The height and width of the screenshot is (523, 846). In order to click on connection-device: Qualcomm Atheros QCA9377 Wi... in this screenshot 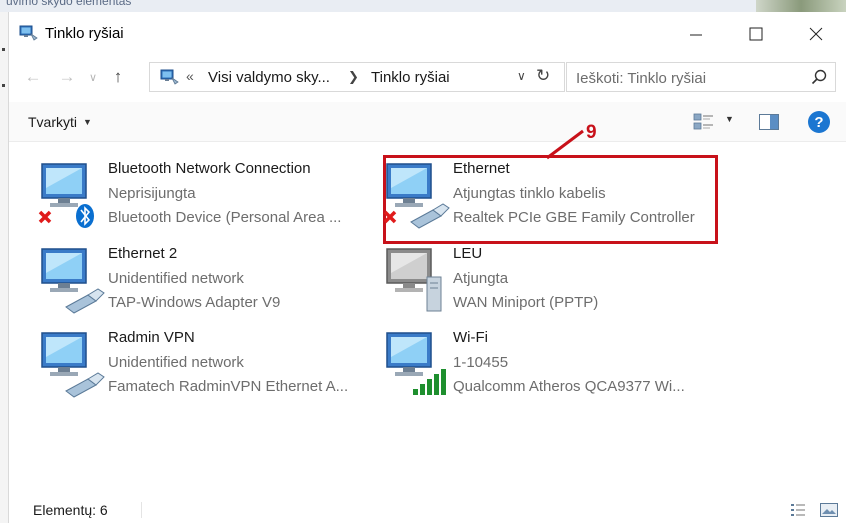, I will do `click(569, 386)`.